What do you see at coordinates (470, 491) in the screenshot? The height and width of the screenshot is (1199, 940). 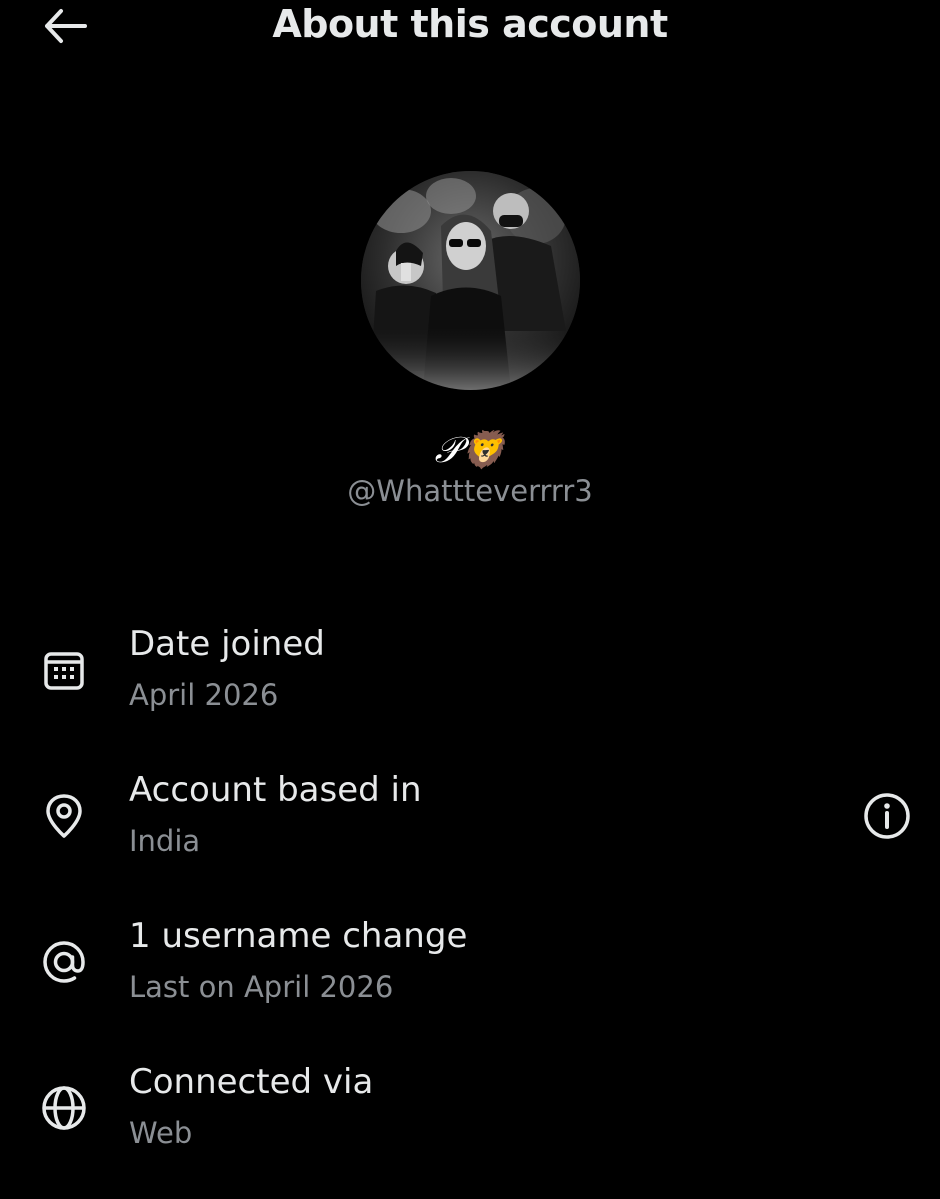 I see `username-handle: @Whattteverrrr3` at bounding box center [470, 491].